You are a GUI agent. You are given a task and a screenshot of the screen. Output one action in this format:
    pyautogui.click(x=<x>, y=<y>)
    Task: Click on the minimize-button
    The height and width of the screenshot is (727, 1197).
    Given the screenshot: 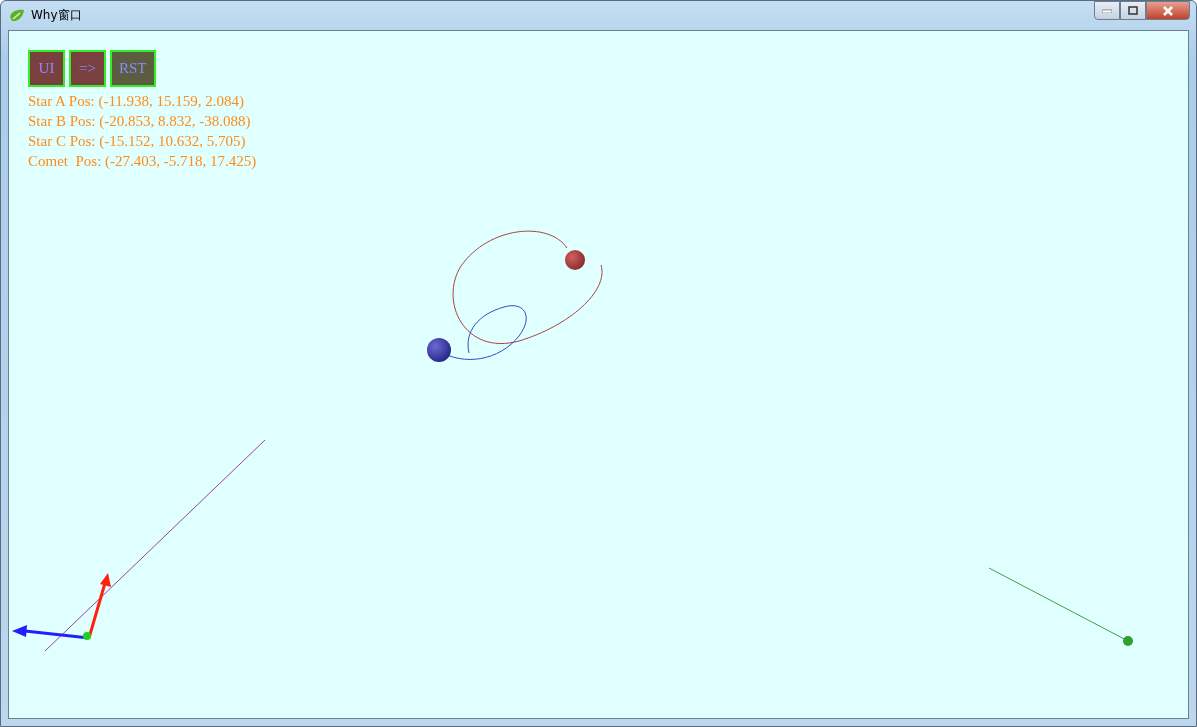 What is the action you would take?
    pyautogui.click(x=1107, y=10)
    